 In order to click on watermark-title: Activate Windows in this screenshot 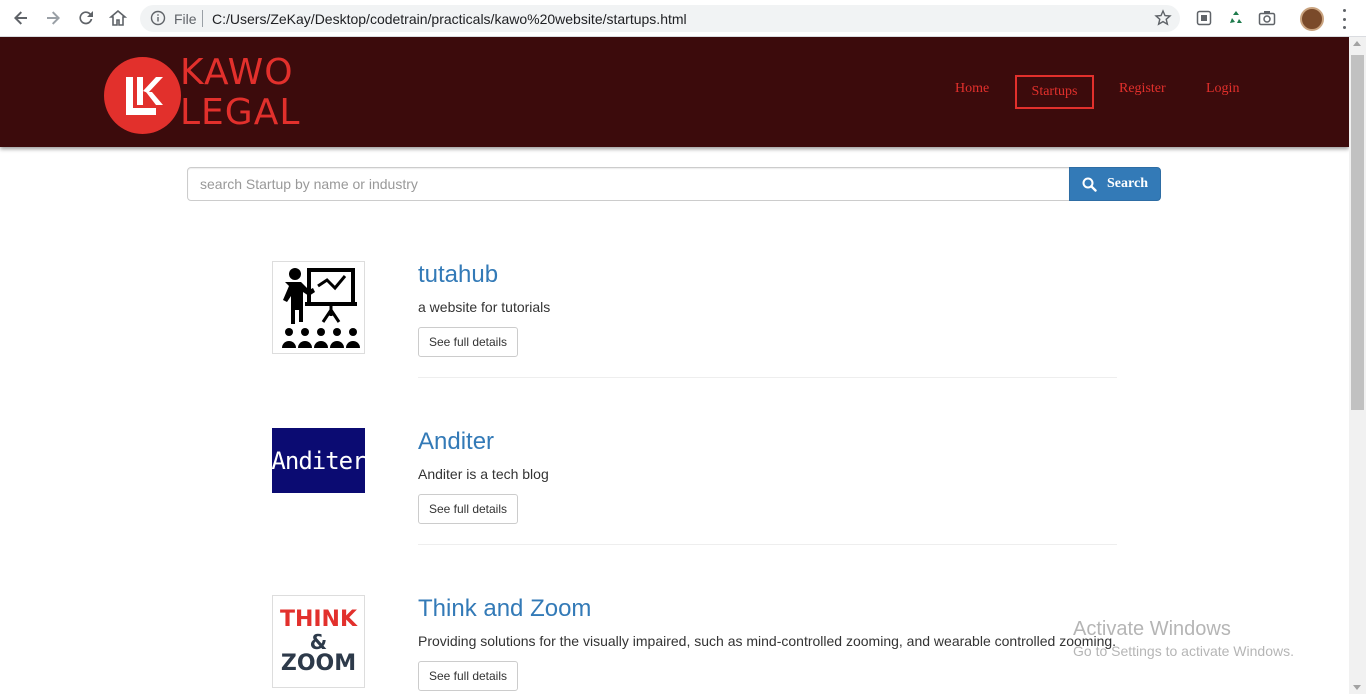, I will do `click(1152, 629)`.